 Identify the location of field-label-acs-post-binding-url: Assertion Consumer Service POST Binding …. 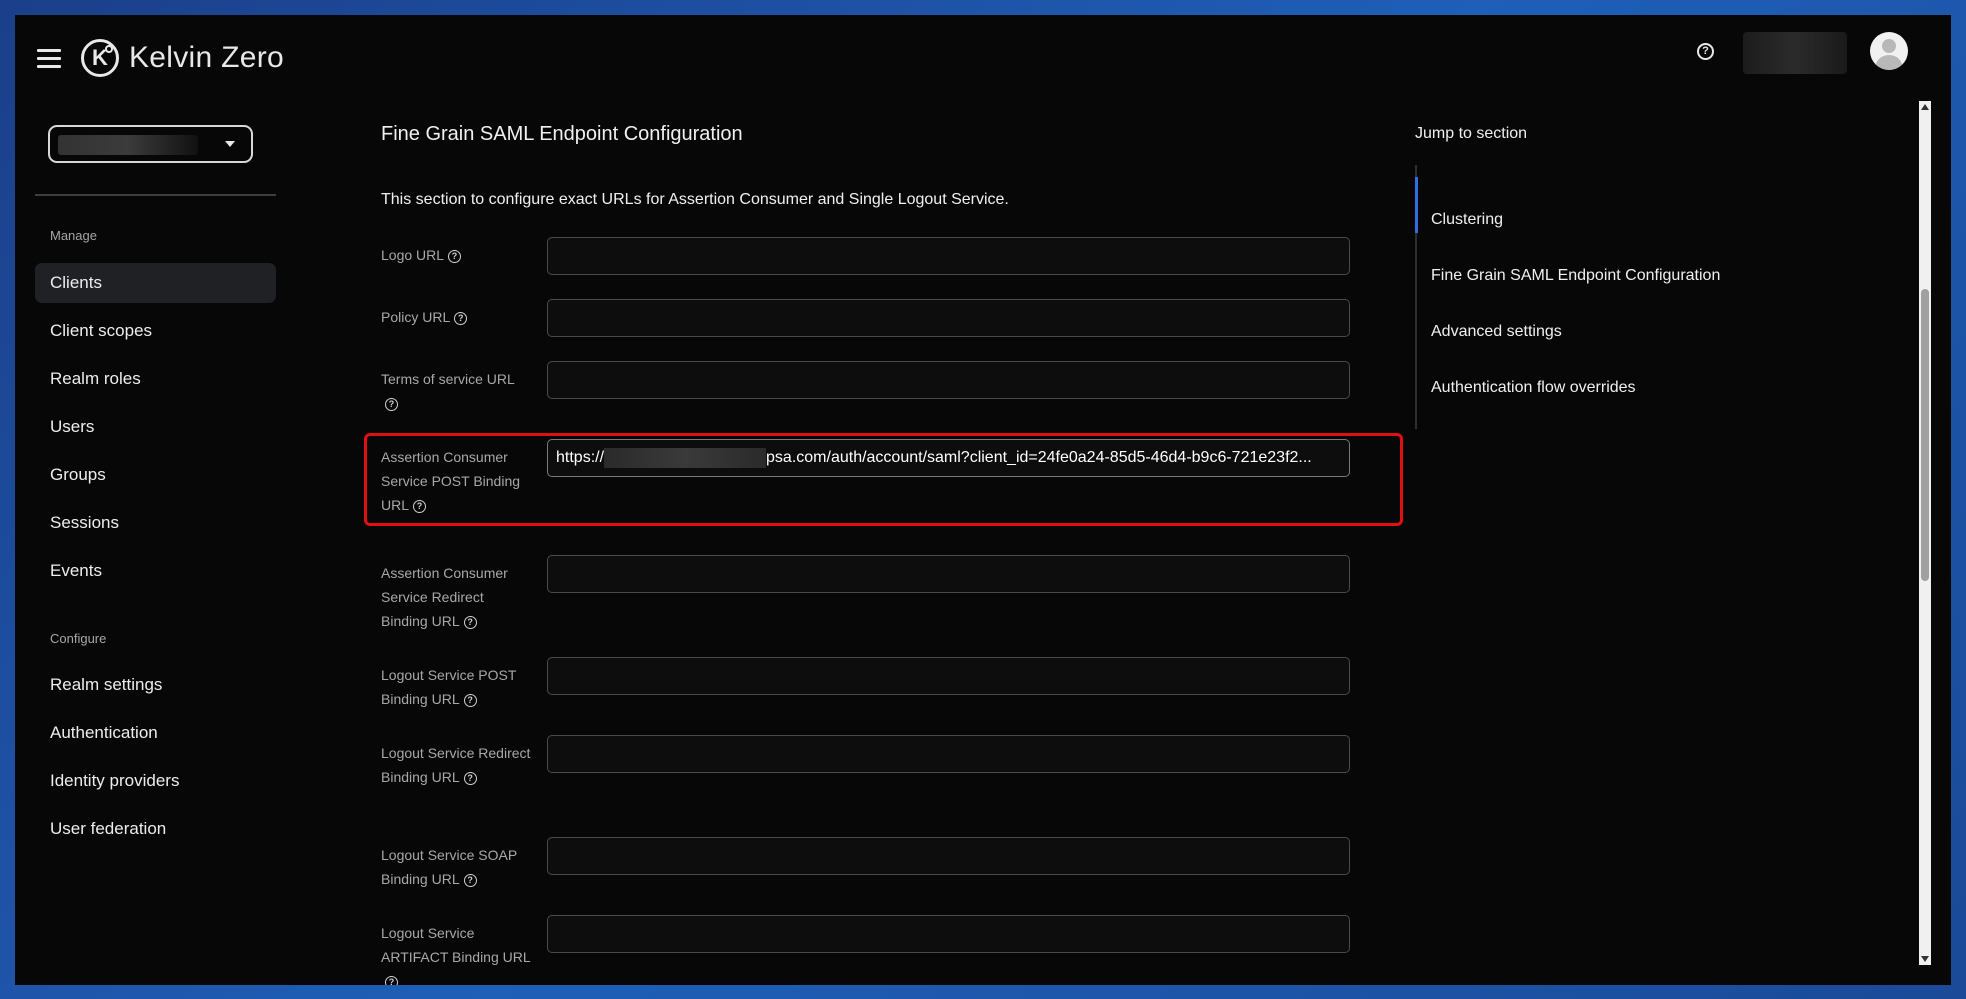
(451, 481).